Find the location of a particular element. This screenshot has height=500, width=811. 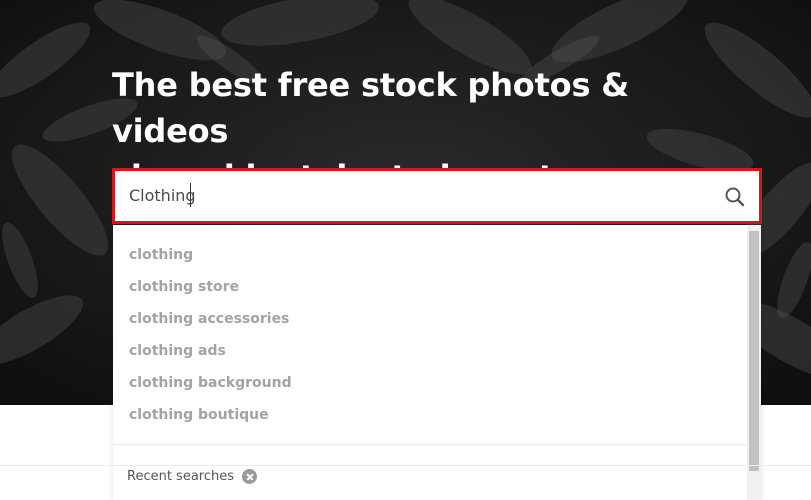

dropdown-scrollbar is located at coordinates (754, 362).